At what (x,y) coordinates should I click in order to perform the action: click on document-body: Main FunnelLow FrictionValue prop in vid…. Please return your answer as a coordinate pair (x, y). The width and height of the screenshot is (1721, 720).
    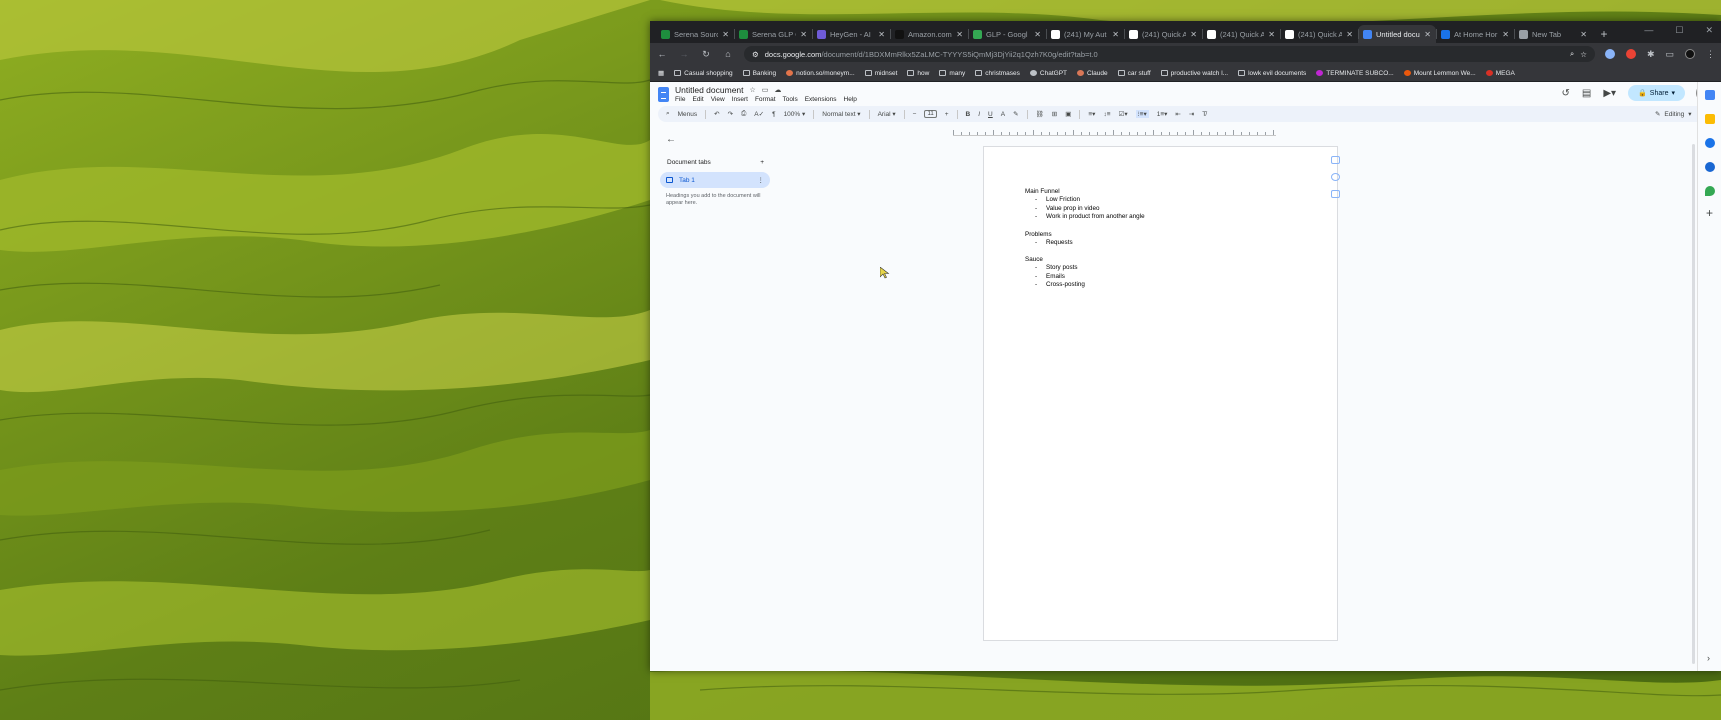
    Looking at the image, I should click on (1085, 238).